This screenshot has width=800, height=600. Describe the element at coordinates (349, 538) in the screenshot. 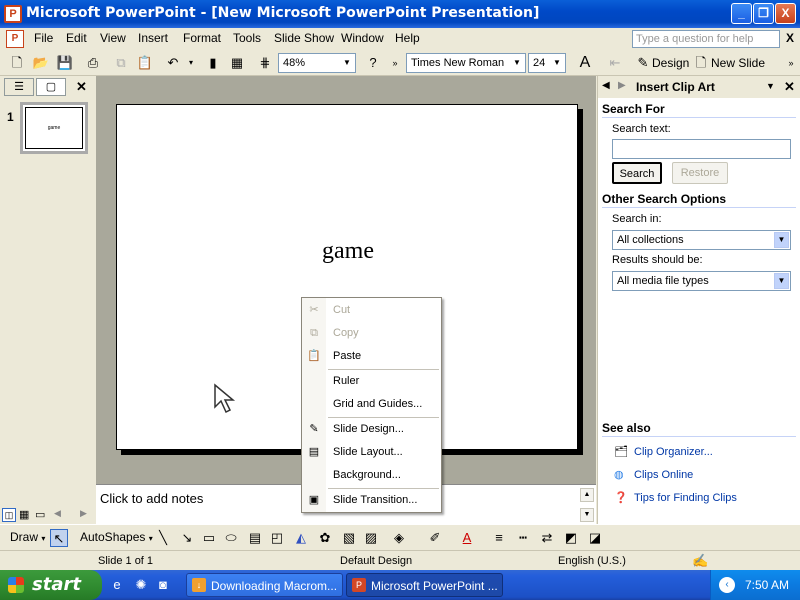

I see `insert-picture-icon: ▧` at that location.